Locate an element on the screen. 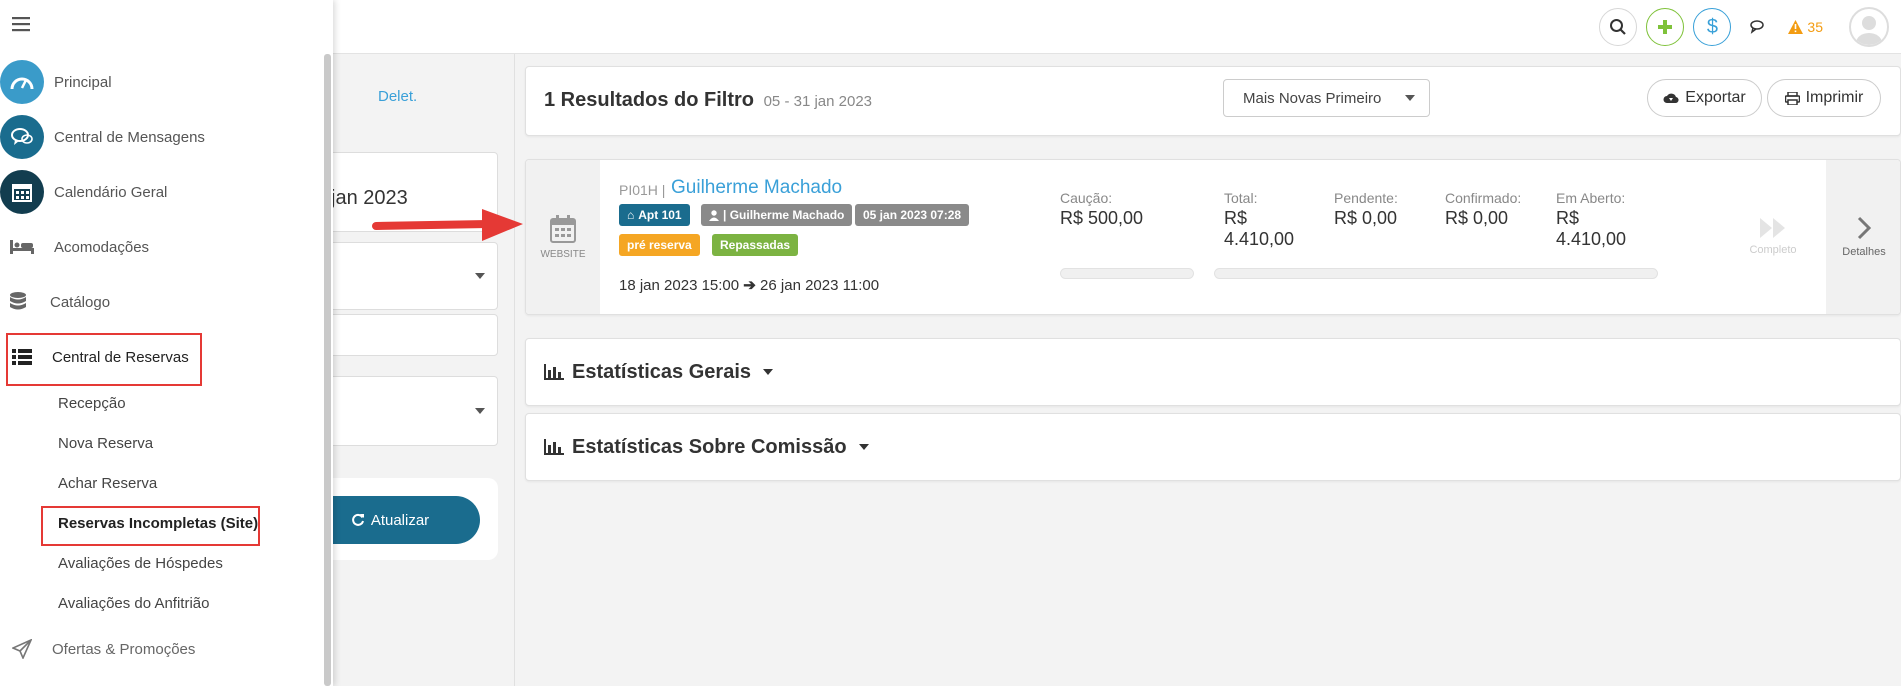 Image resolution: width=1901 pixels, height=686 pixels. confirmed-amount: Confirmado: R$ 0,00 is located at coordinates (1483, 209).